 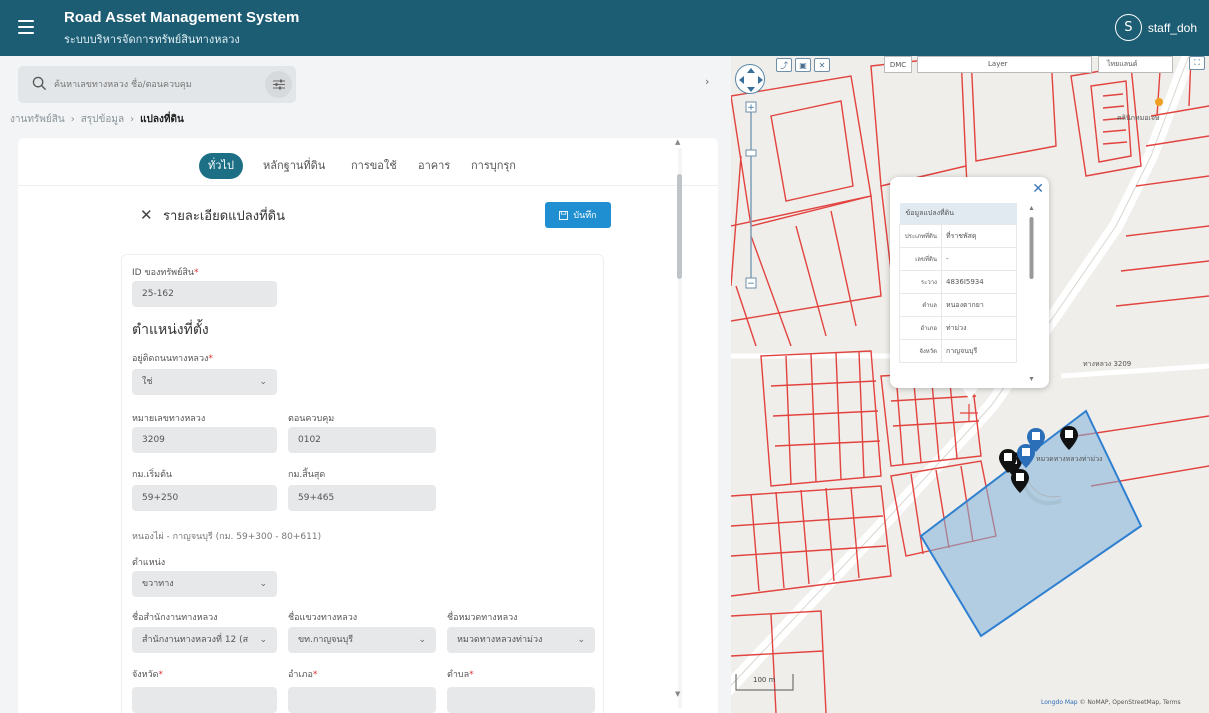 What do you see at coordinates (204, 640) in the screenshot?
I see `office-select: สำนักงานทางหลวงที่ 12 (ส ⌄` at bounding box center [204, 640].